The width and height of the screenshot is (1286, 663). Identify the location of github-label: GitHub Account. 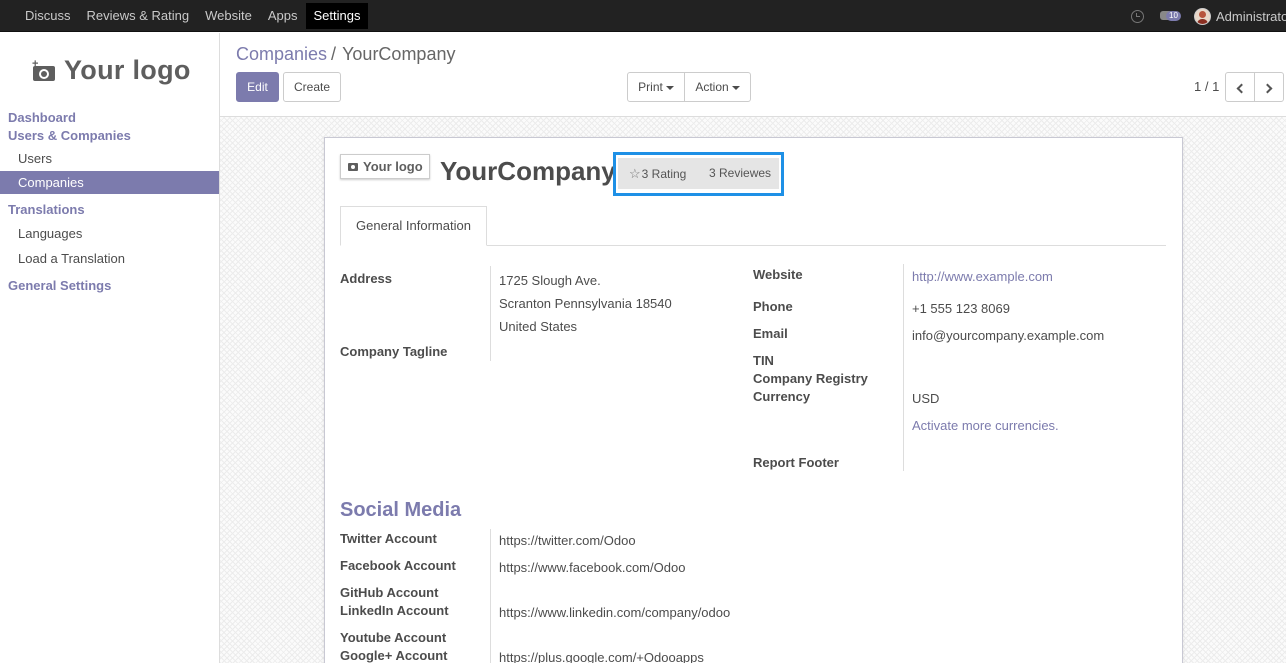
(389, 592).